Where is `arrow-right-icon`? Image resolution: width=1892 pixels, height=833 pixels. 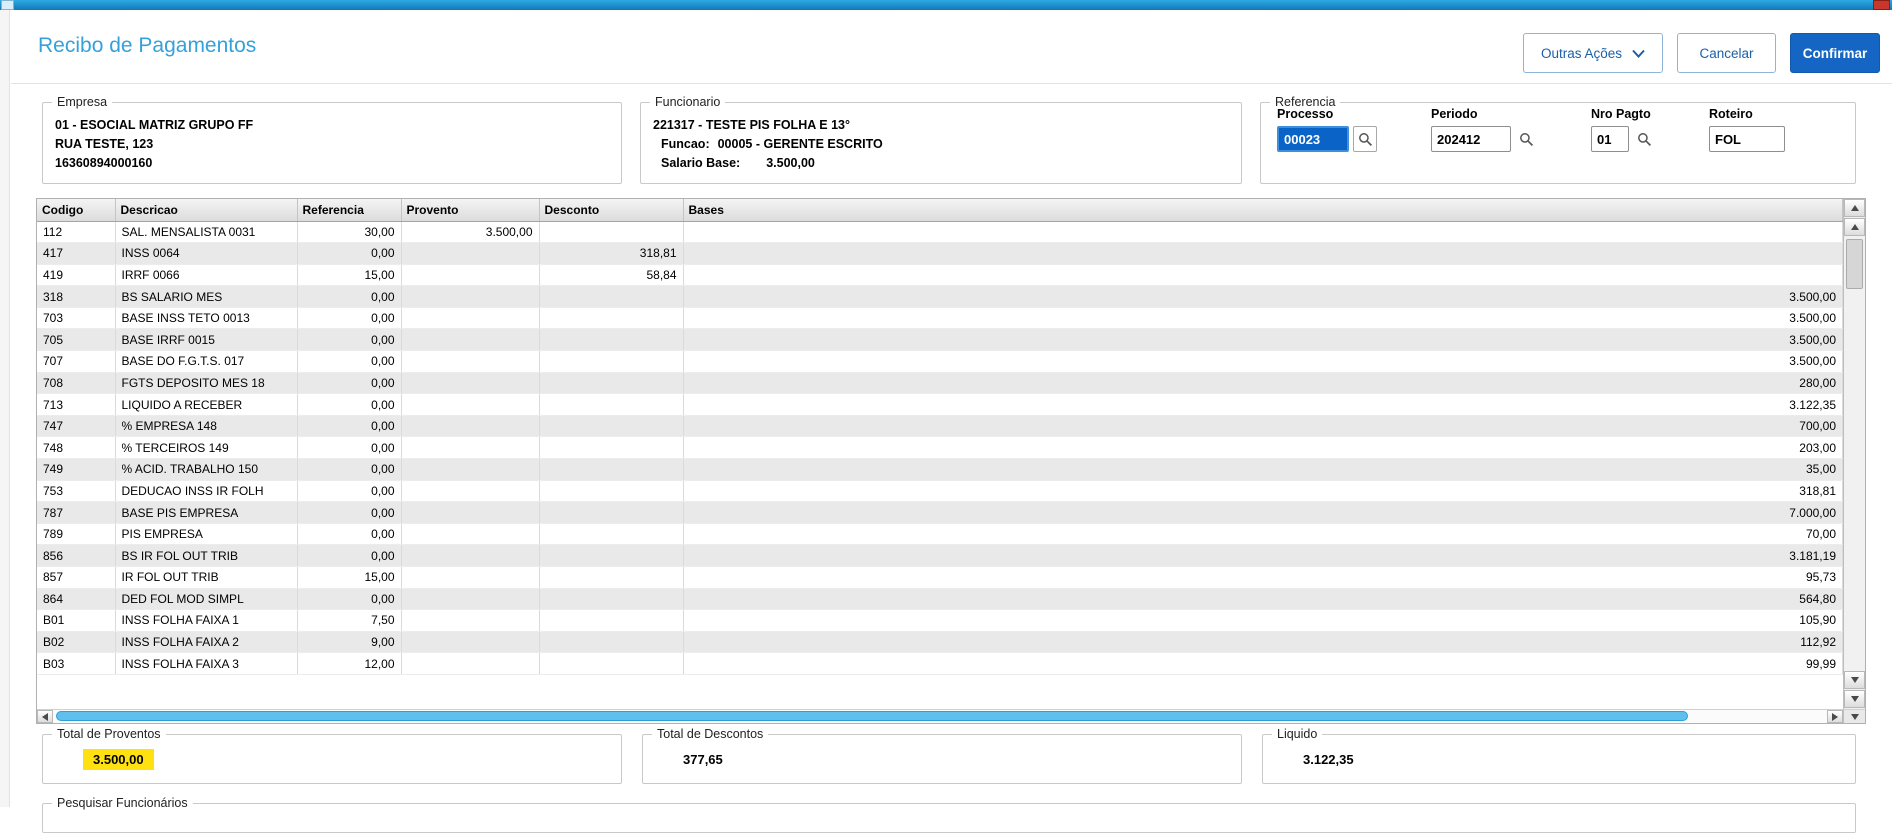
arrow-right-icon is located at coordinates (1835, 716).